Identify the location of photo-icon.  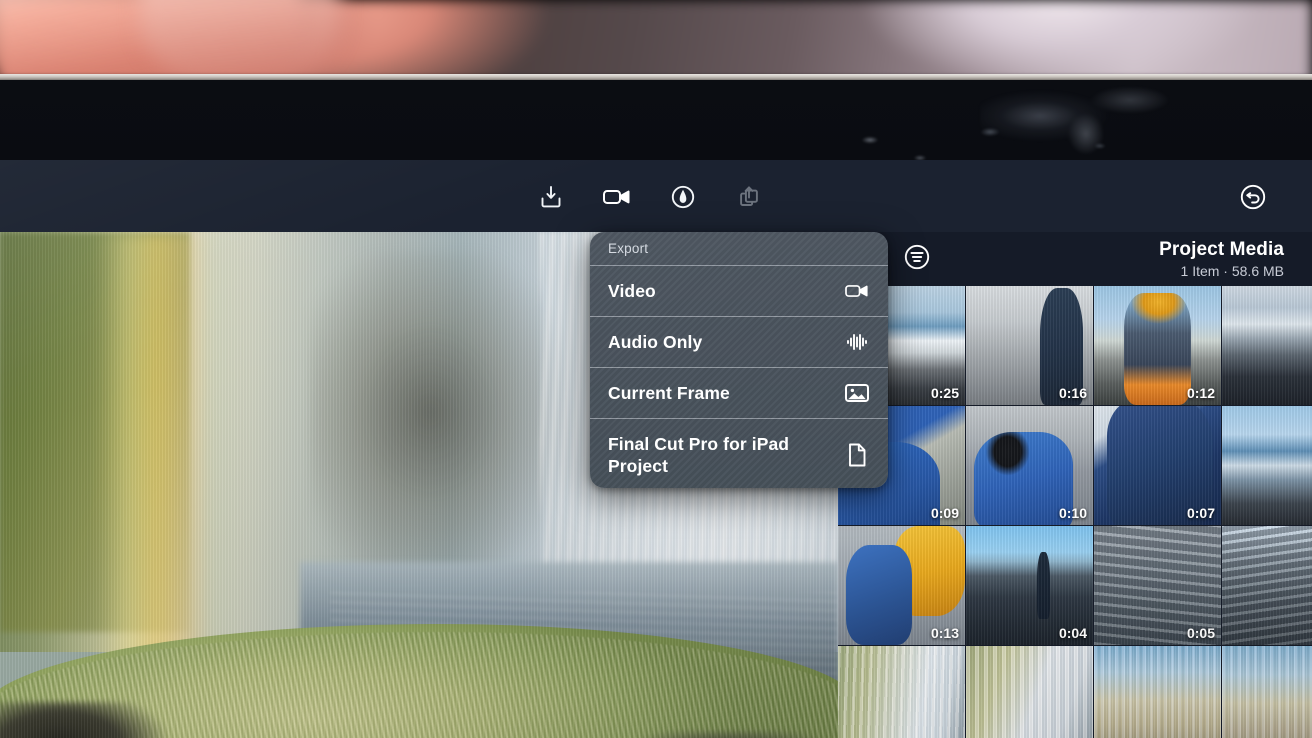
(857, 393).